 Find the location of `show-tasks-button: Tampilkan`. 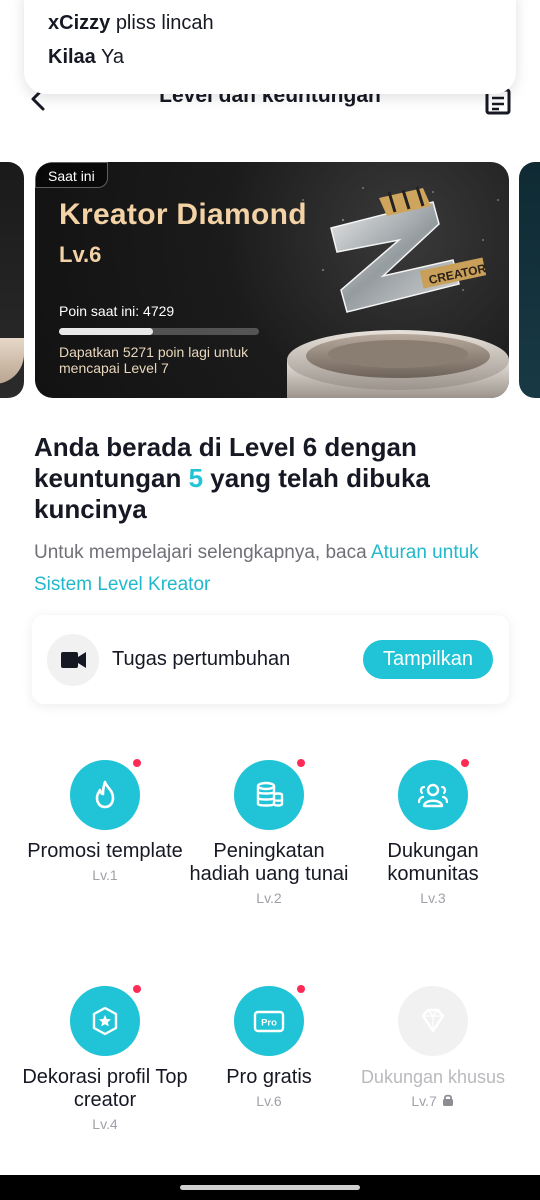

show-tasks-button: Tampilkan is located at coordinates (427, 659).